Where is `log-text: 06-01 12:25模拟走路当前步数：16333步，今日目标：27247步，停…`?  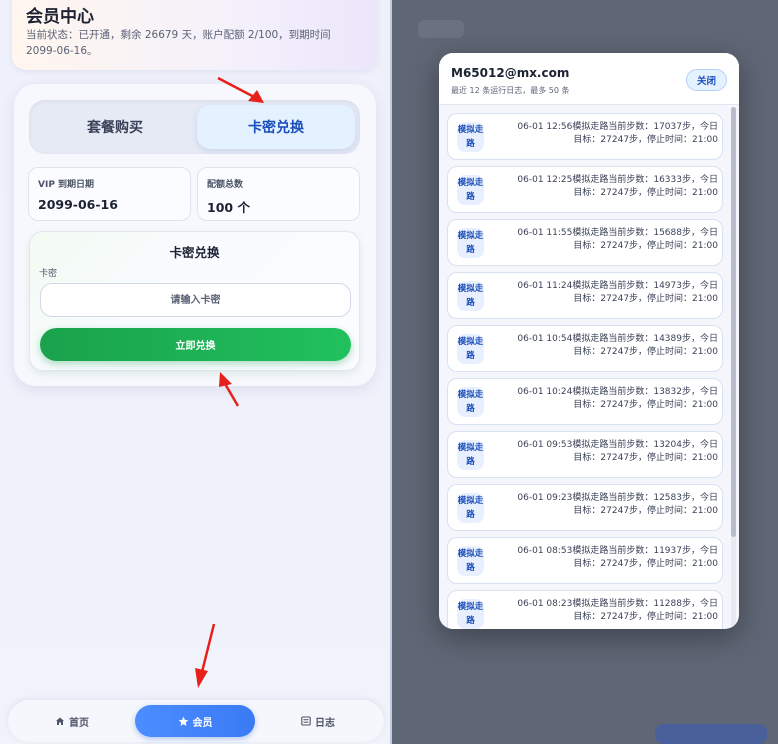 log-text: 06-01 12:25模拟走路当前步数：16333步，今日目标：27247步，停… is located at coordinates (608, 187).